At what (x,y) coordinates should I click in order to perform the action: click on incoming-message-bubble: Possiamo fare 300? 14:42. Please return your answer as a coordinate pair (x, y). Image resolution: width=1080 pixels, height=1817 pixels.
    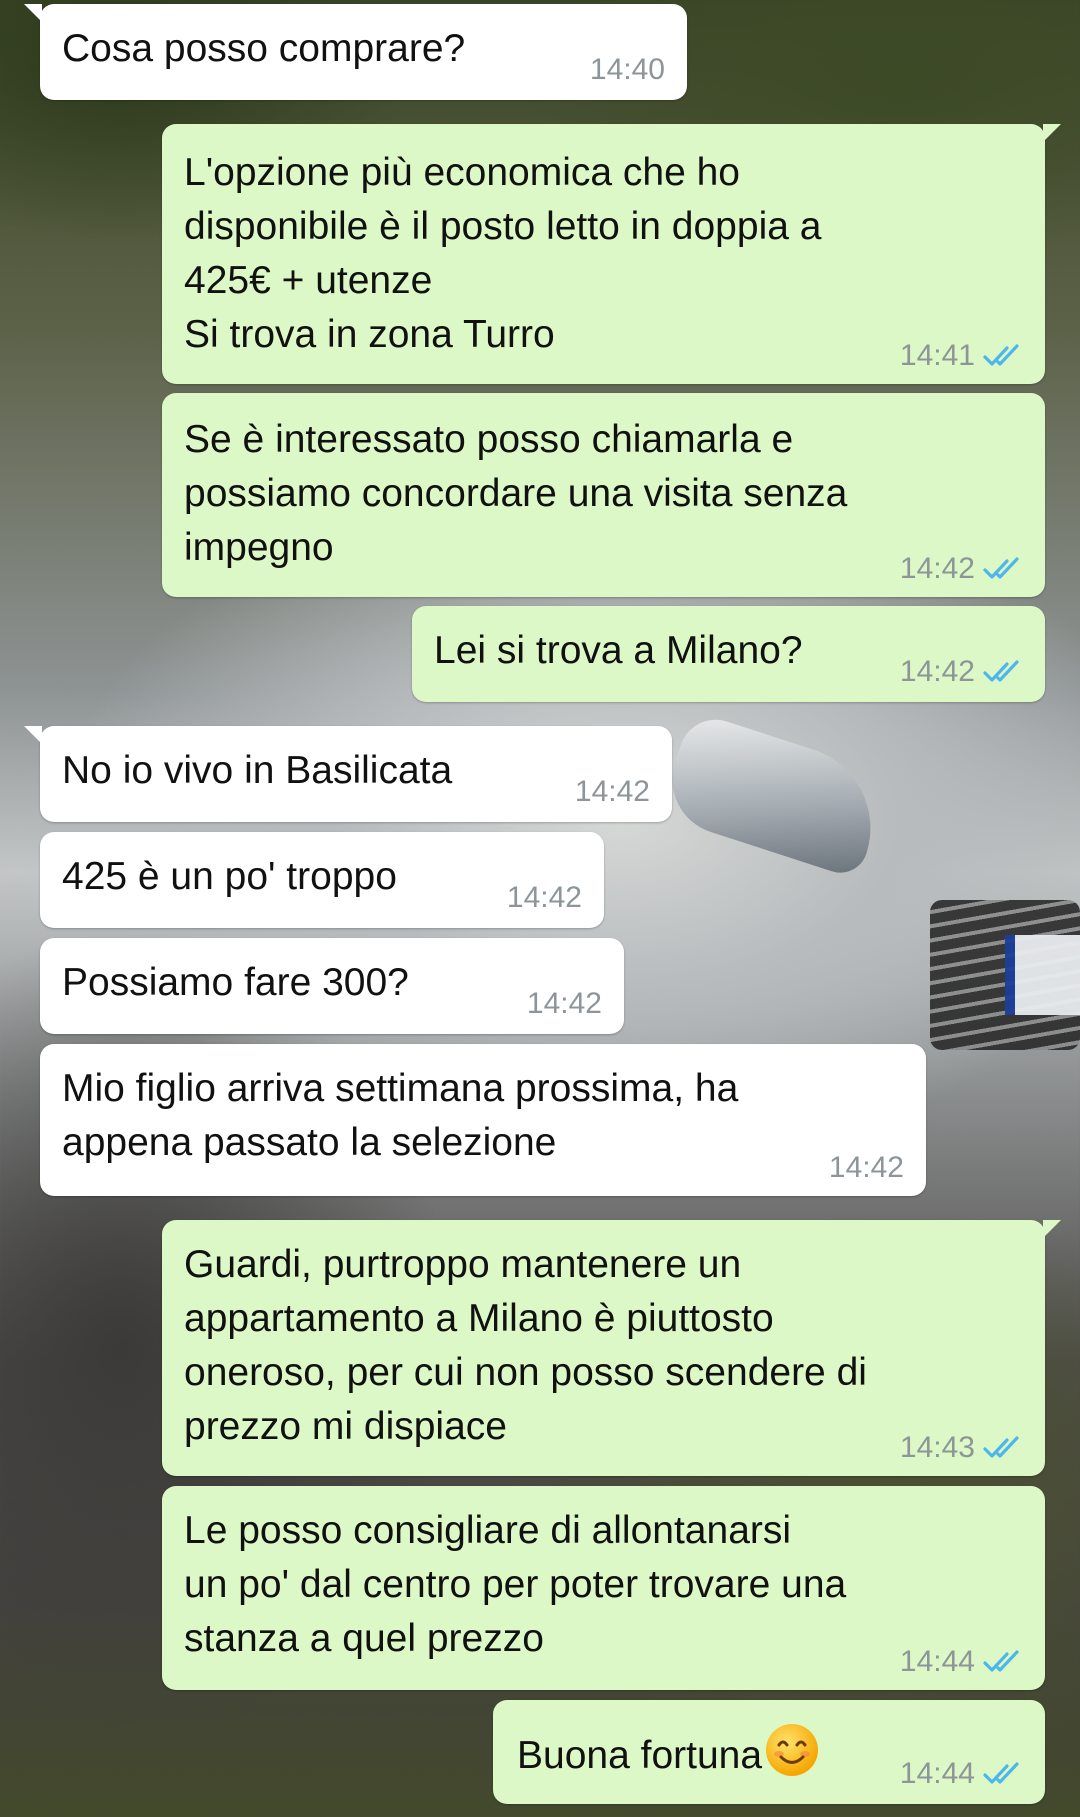
    Looking at the image, I should click on (332, 986).